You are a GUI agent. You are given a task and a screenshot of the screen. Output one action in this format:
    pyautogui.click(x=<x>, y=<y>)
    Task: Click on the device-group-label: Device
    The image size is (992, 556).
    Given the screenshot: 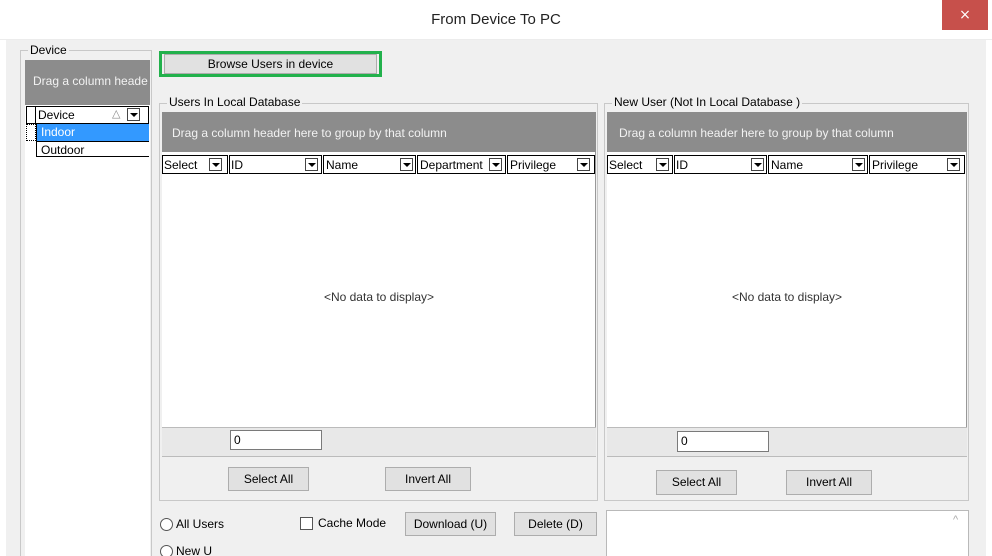 What is the action you would take?
    pyautogui.click(x=48, y=50)
    